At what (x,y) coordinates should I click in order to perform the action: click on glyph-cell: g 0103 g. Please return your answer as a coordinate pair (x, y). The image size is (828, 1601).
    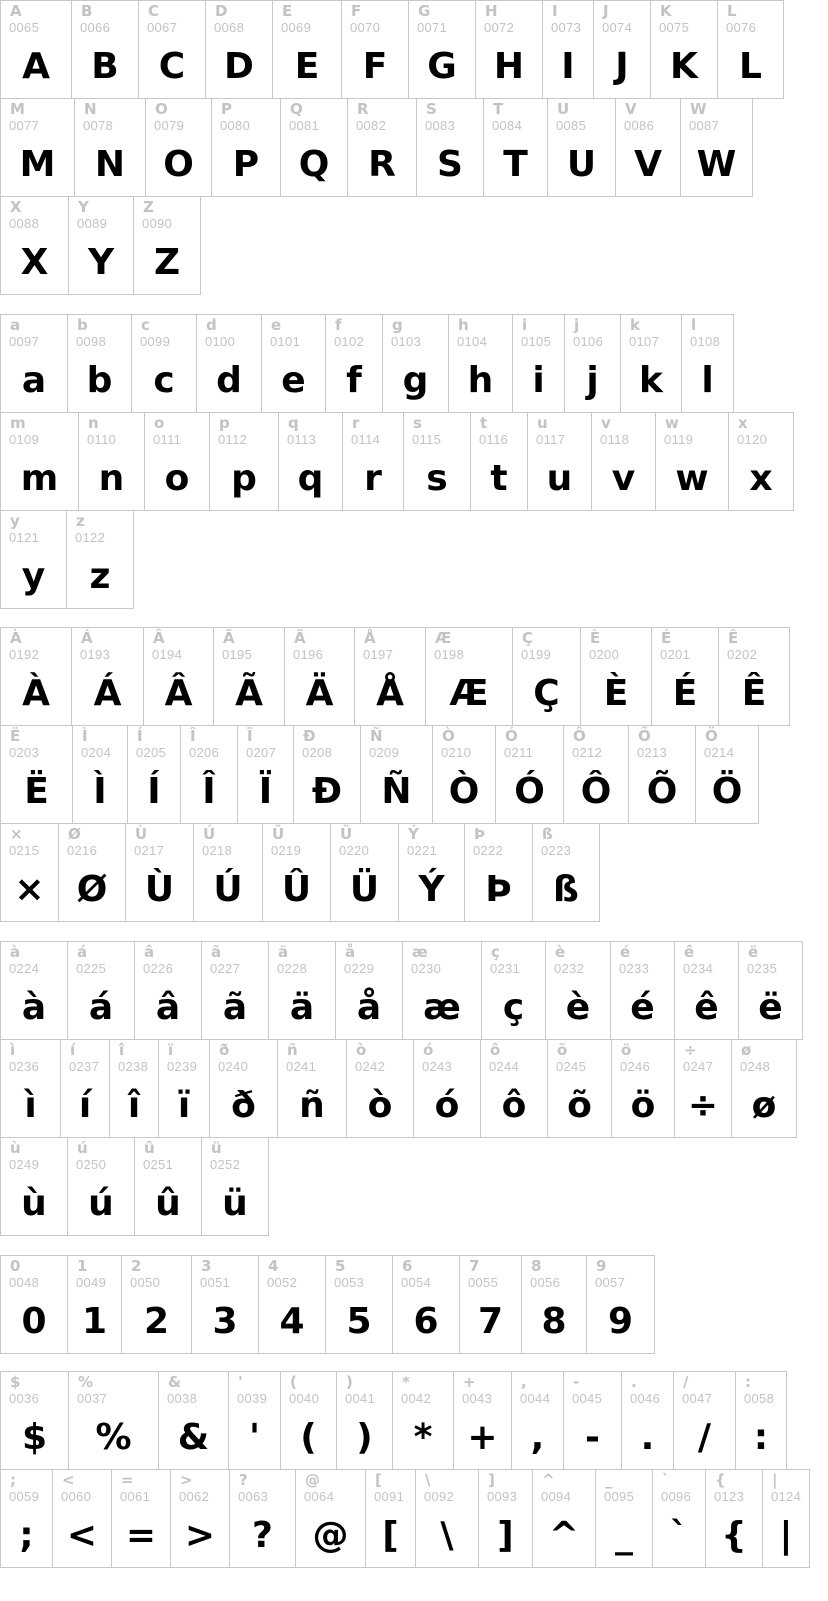
    Looking at the image, I should click on (415, 363).